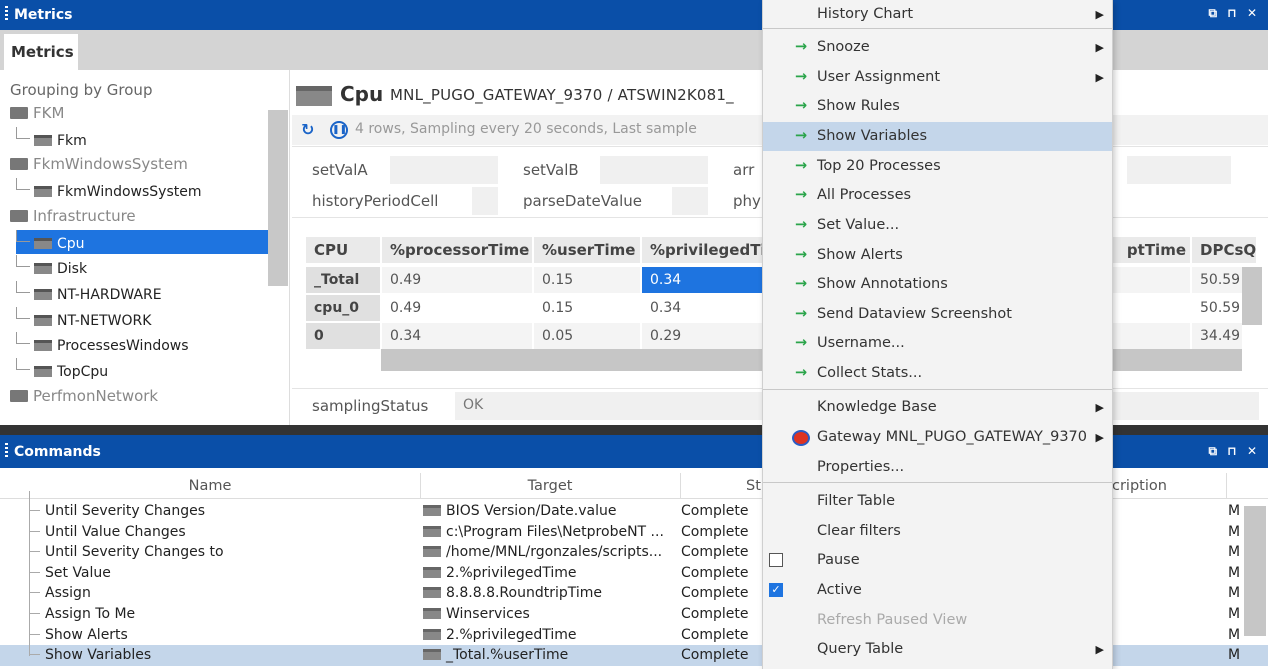 This screenshot has height=669, width=1268. What do you see at coordinates (776, 560) in the screenshot?
I see `checkbox-unchecked` at bounding box center [776, 560].